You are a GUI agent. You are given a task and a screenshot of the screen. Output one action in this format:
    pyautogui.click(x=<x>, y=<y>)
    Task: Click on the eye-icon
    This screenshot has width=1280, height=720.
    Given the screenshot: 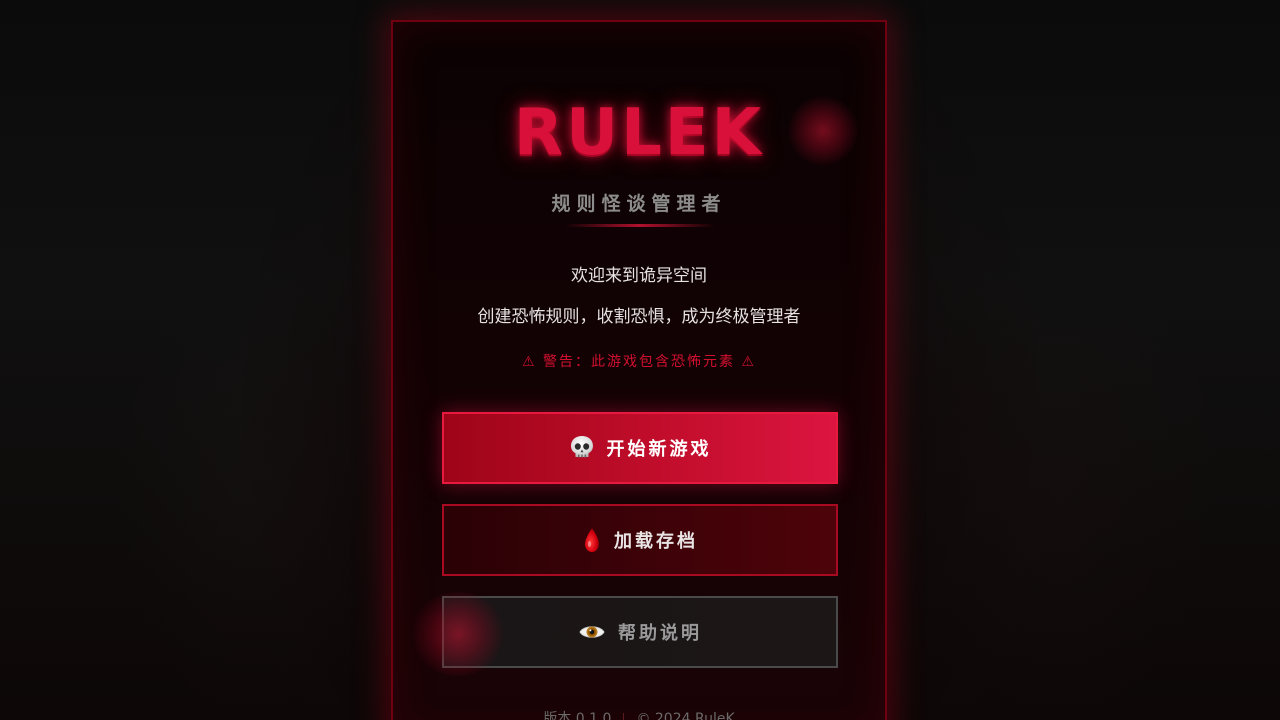 What is the action you would take?
    pyautogui.click(x=592, y=632)
    